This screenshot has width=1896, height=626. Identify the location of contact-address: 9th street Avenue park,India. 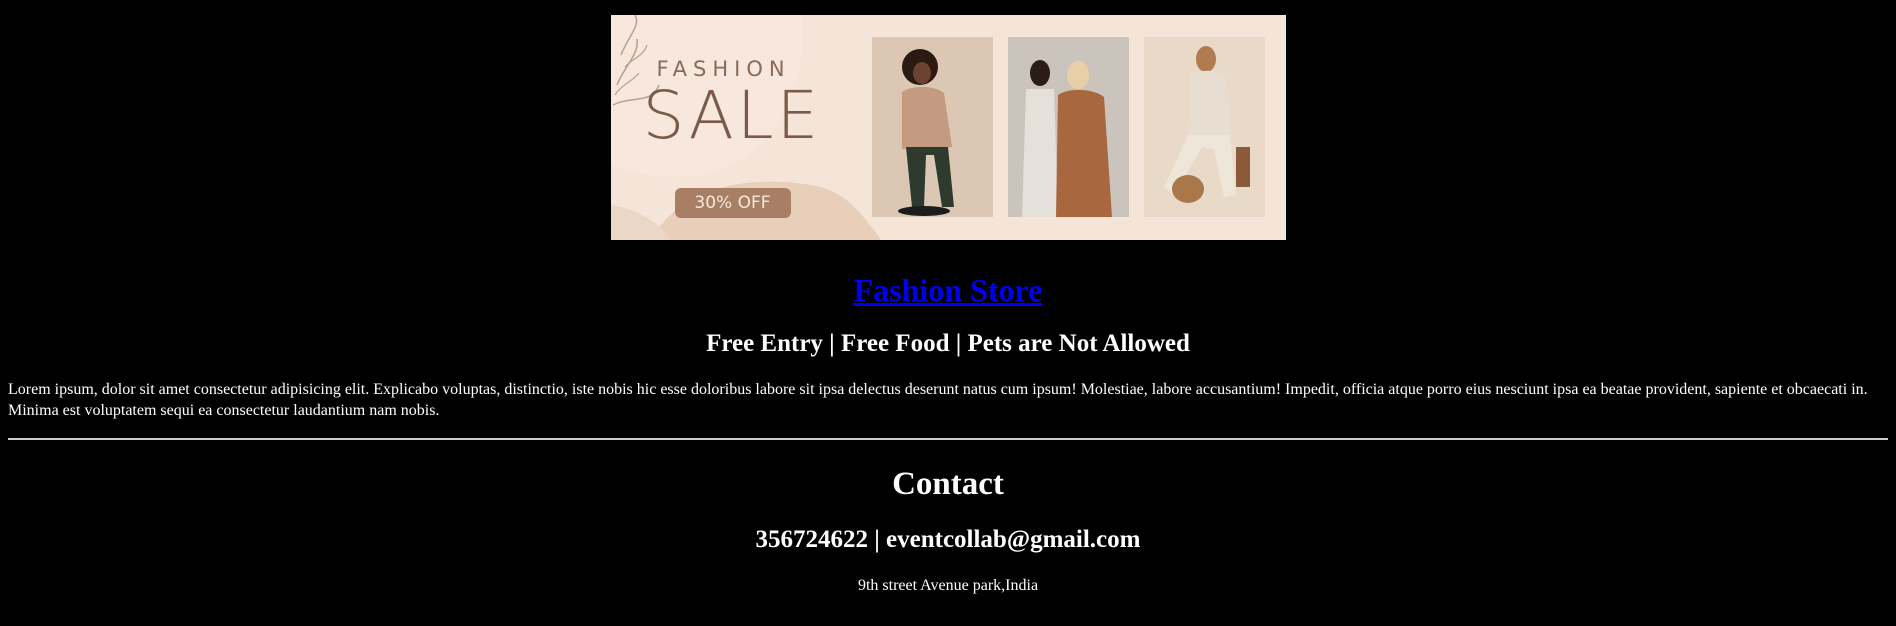
(948, 585).